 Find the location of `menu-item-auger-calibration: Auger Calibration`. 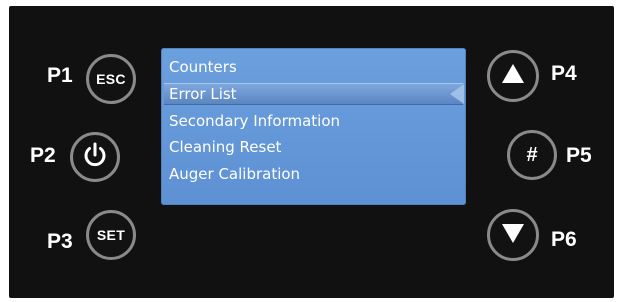

menu-item-auger-calibration: Auger Calibration is located at coordinates (234, 174).